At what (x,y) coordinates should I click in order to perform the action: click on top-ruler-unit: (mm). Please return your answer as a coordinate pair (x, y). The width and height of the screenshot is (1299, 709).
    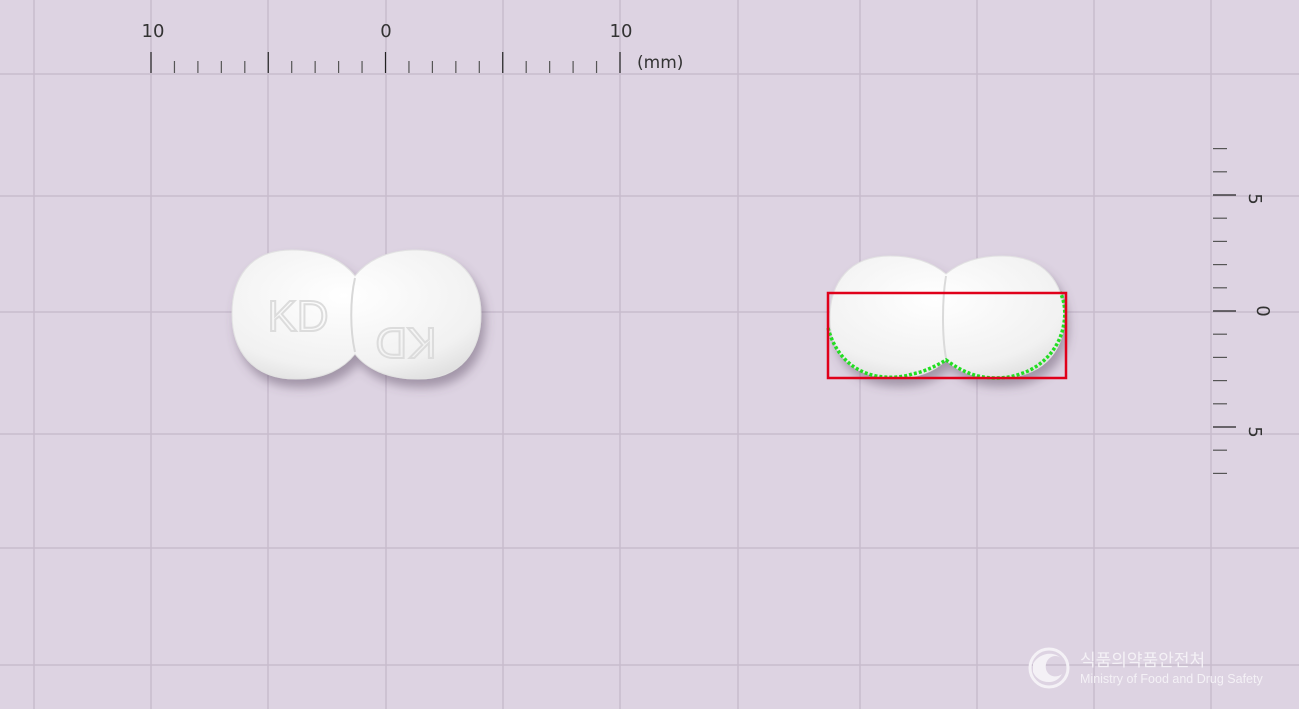
    Looking at the image, I should click on (660, 63).